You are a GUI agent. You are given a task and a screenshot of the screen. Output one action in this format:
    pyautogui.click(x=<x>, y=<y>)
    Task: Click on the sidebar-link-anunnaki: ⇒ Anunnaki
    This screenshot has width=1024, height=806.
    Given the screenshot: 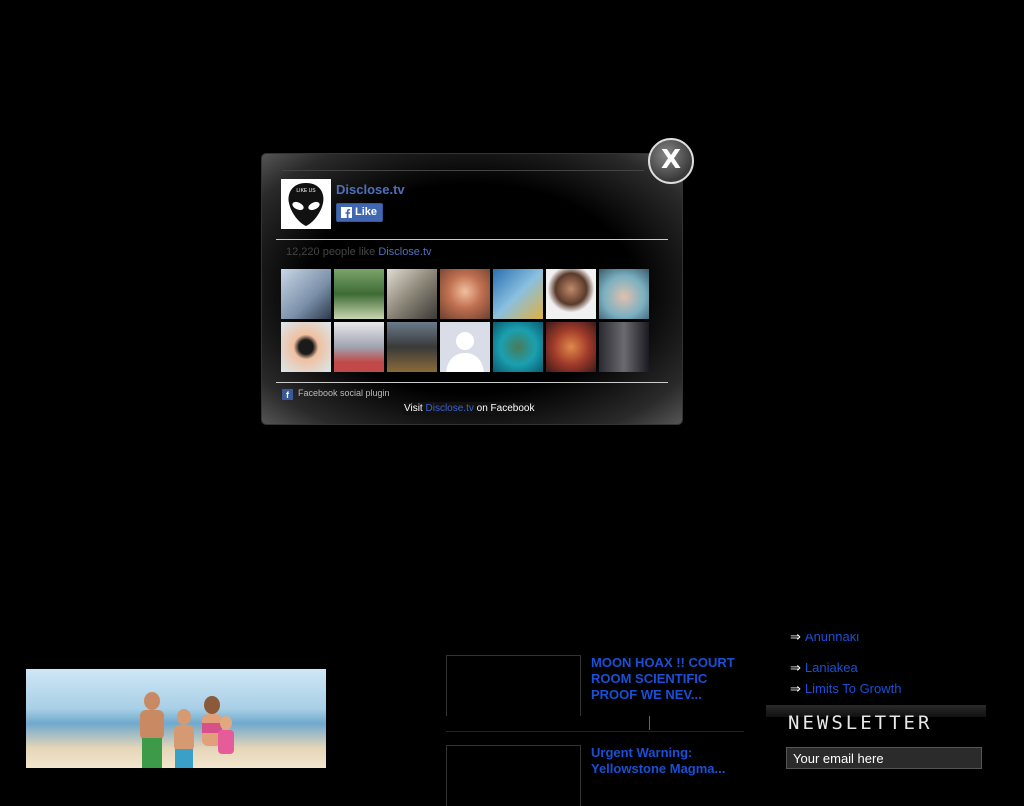 What is the action you would take?
    pyautogui.click(x=845, y=641)
    